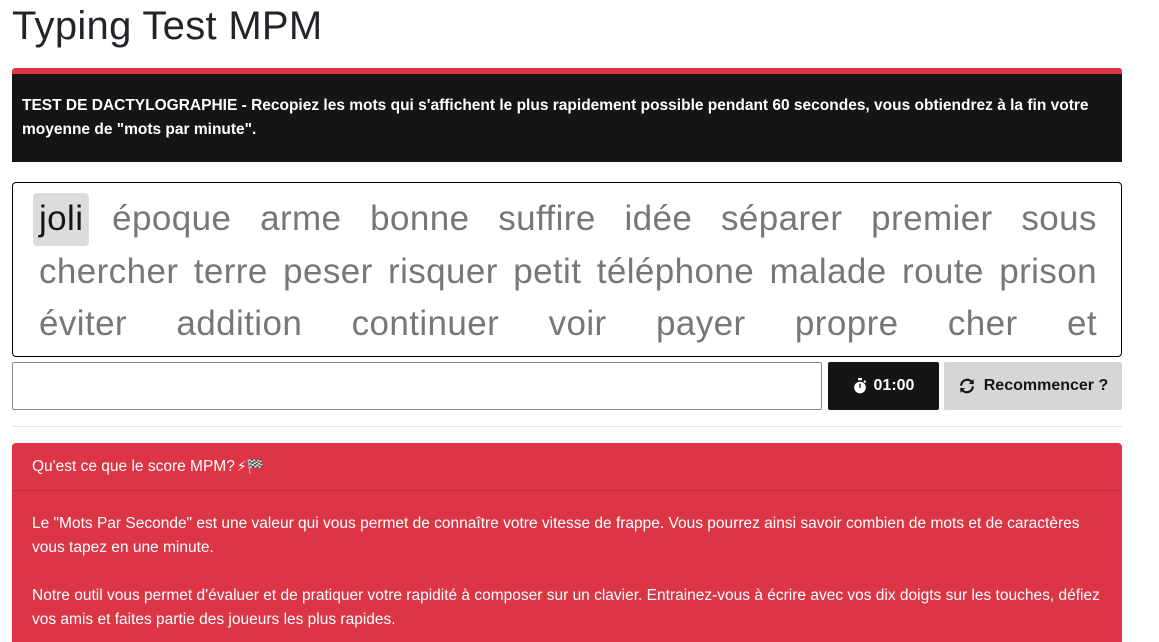  What do you see at coordinates (700, 323) in the screenshot?
I see `word: payer` at bounding box center [700, 323].